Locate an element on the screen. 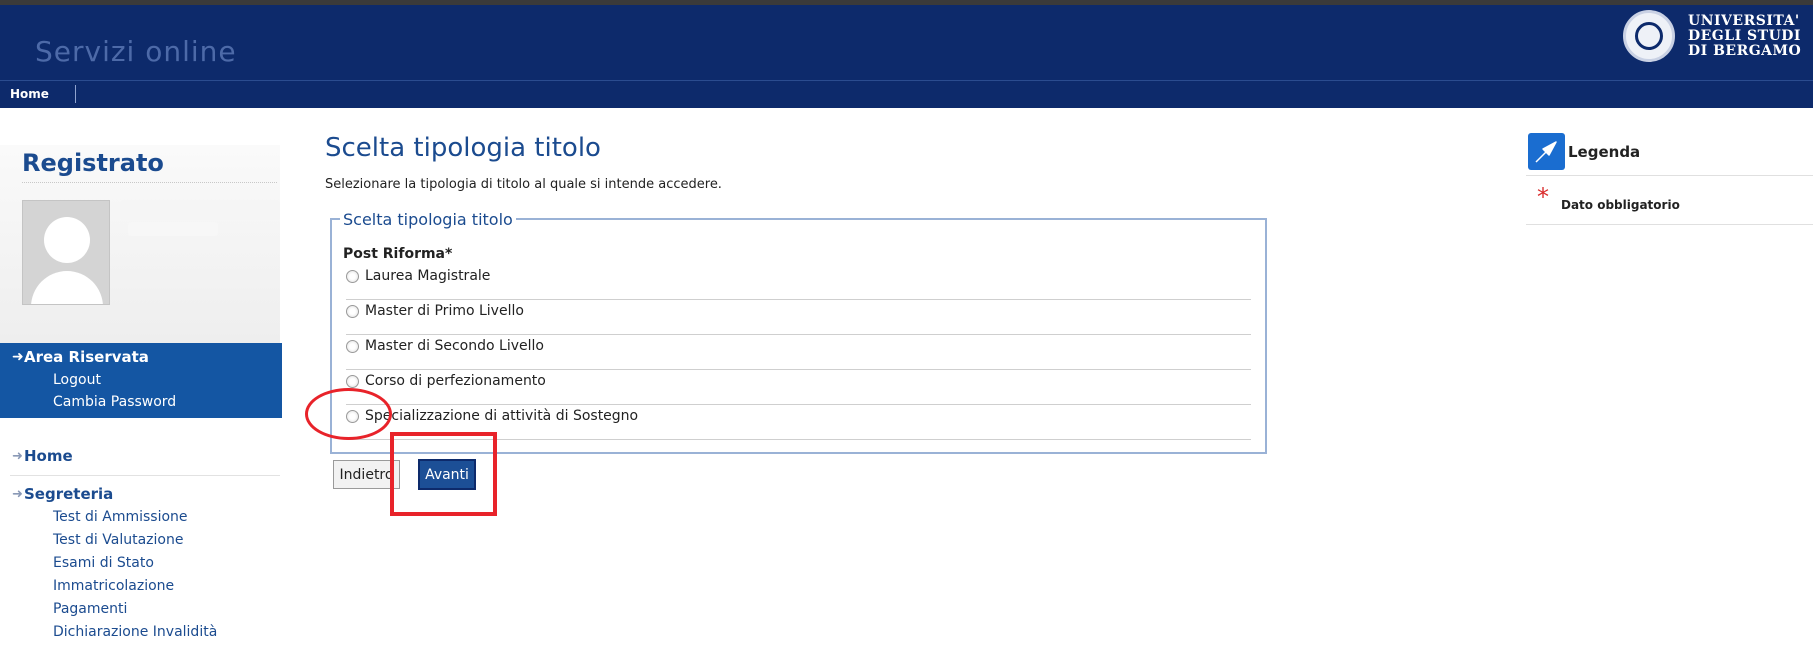 This screenshot has width=1813, height=651. option-label: Laurea Magistrale is located at coordinates (427, 276).